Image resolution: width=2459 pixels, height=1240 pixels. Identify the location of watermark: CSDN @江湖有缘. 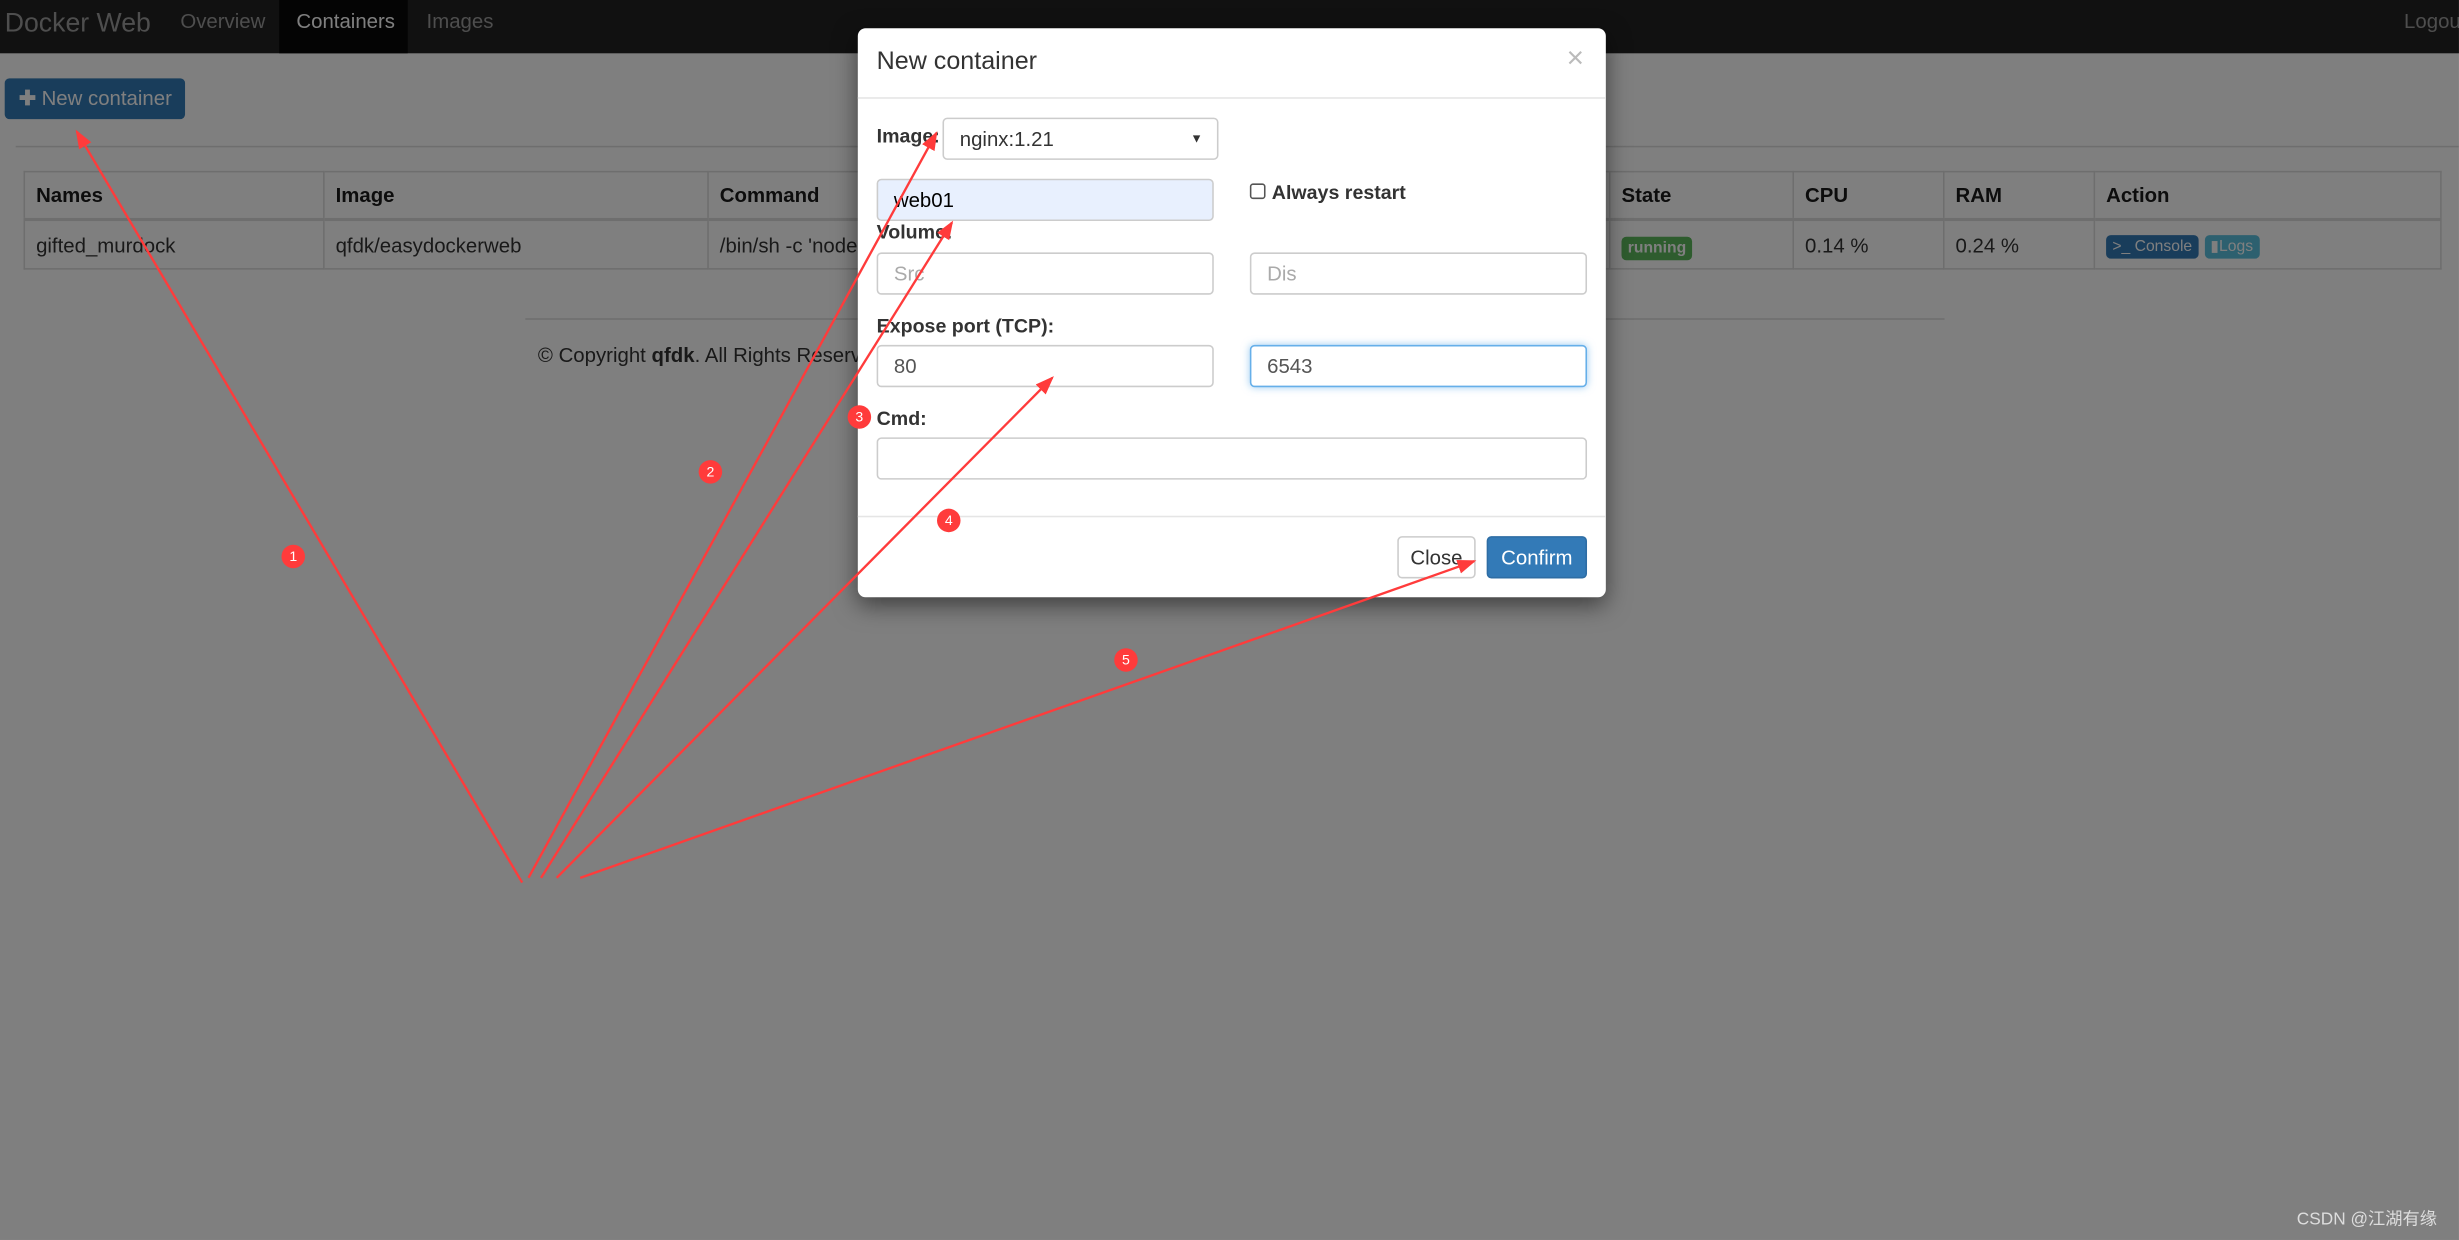
(2366, 1219).